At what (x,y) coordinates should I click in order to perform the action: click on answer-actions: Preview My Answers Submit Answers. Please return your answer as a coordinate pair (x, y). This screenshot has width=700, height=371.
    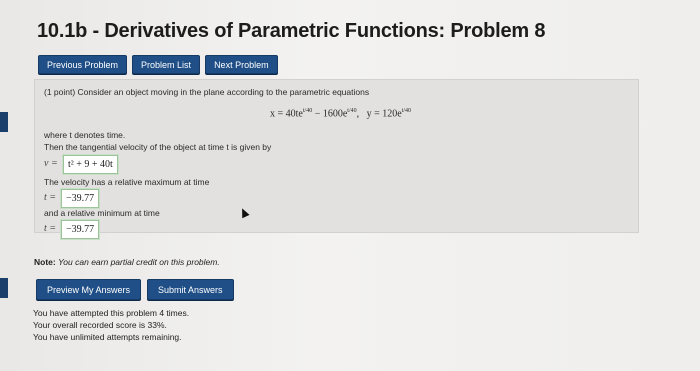
    Looking at the image, I should click on (135, 289).